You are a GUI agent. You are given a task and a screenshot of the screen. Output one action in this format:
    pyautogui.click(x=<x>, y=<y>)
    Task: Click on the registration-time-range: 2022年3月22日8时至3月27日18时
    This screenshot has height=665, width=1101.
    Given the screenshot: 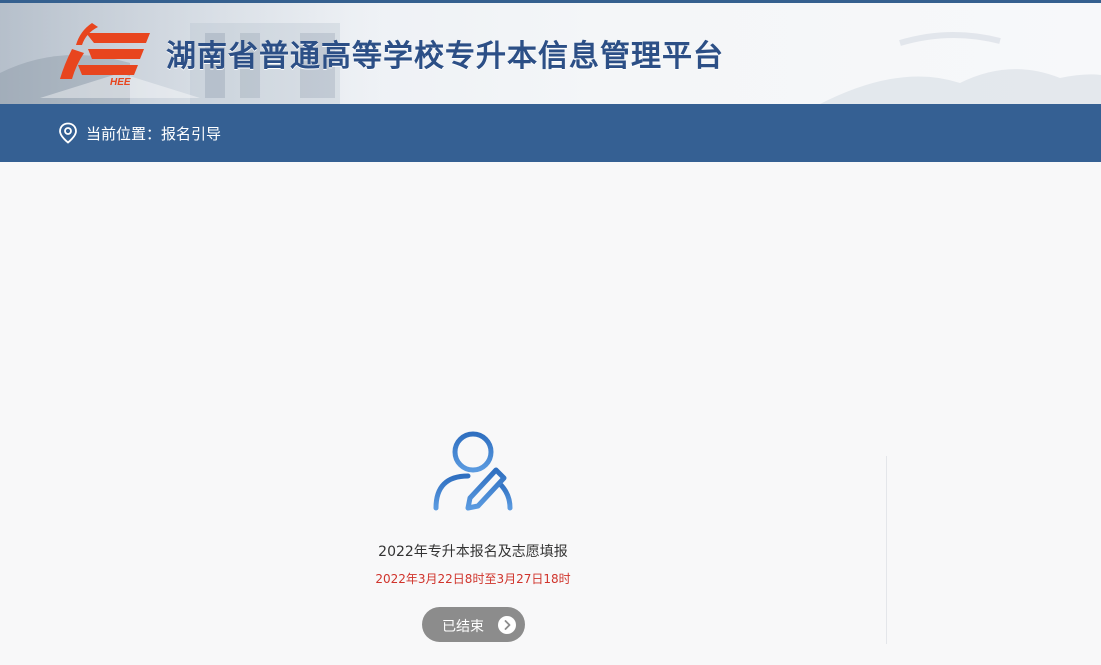 What is the action you would take?
    pyautogui.click(x=473, y=579)
    